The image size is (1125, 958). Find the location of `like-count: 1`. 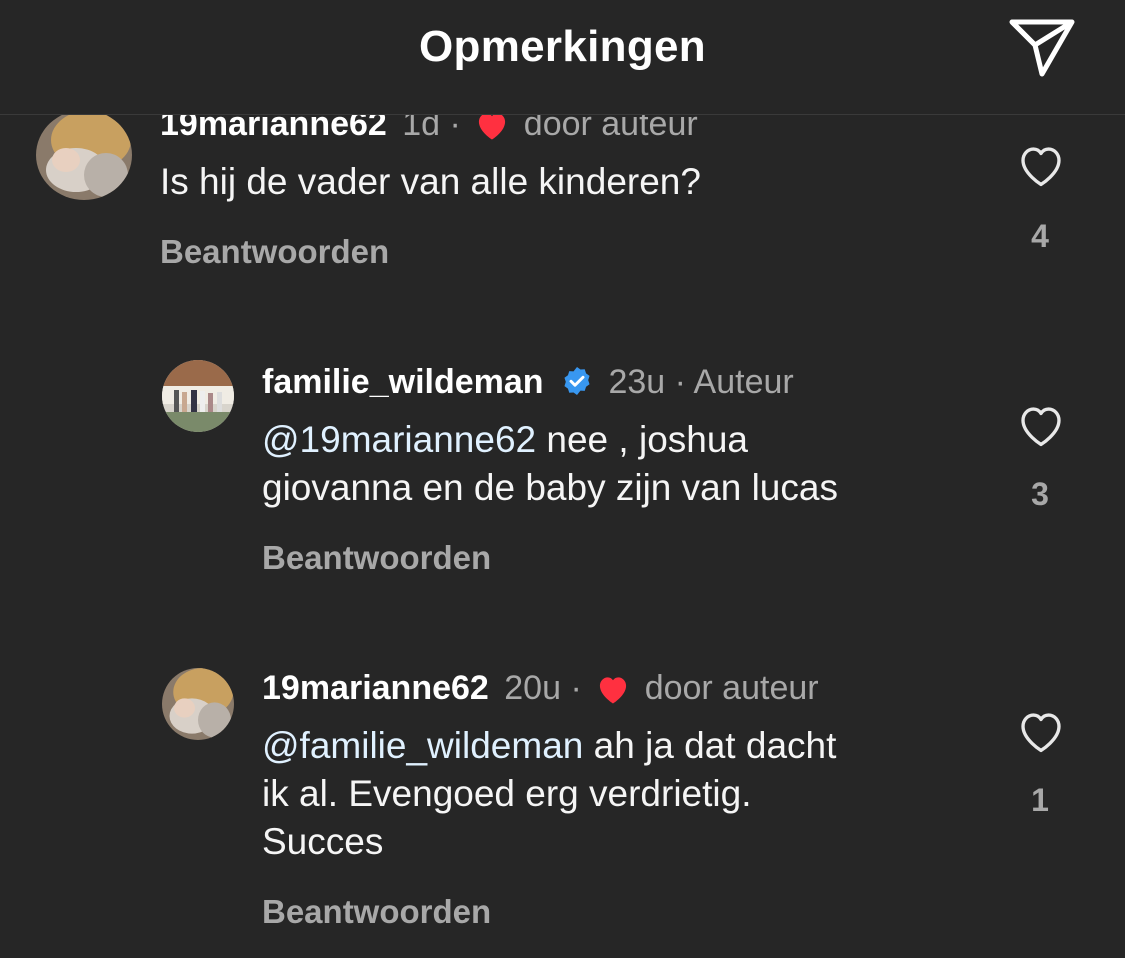

like-count: 1 is located at coordinates (1040, 800).